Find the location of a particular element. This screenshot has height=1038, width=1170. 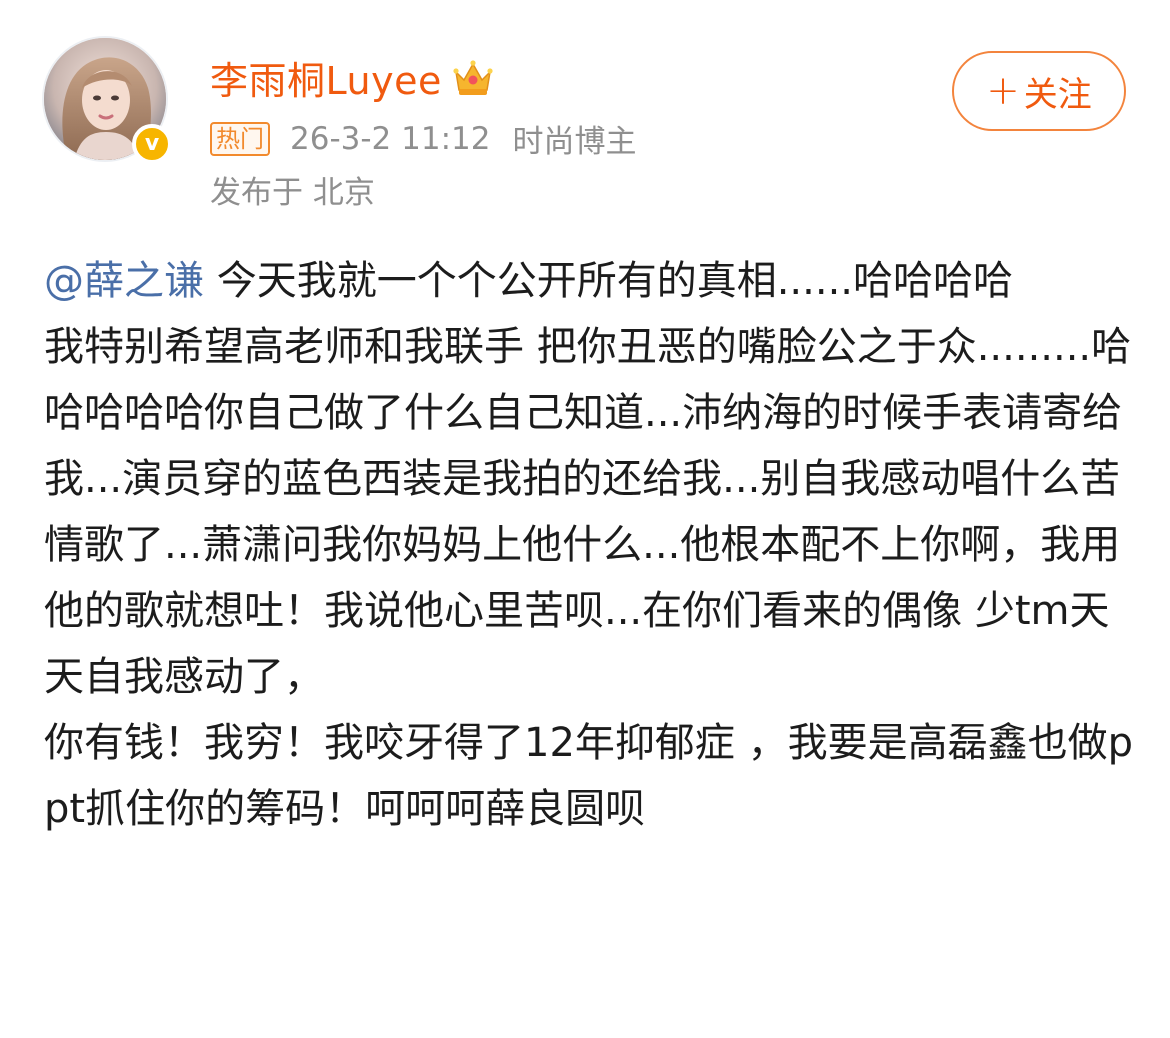

post-meta: 热门 26-3-2 11:12 时尚博主 is located at coordinates (423, 138).